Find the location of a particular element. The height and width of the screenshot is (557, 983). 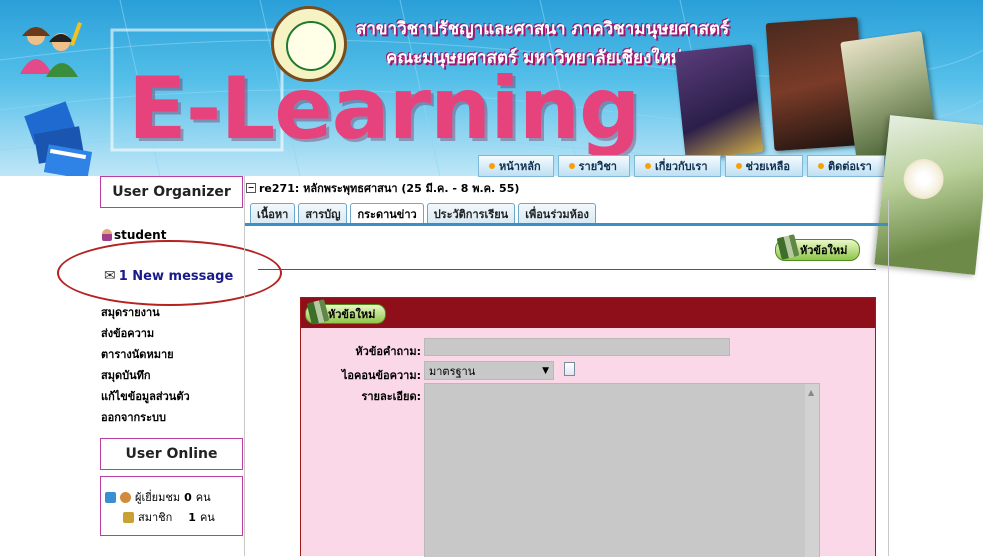

message-icon-selected: มาตรฐาน is located at coordinates (452, 371).